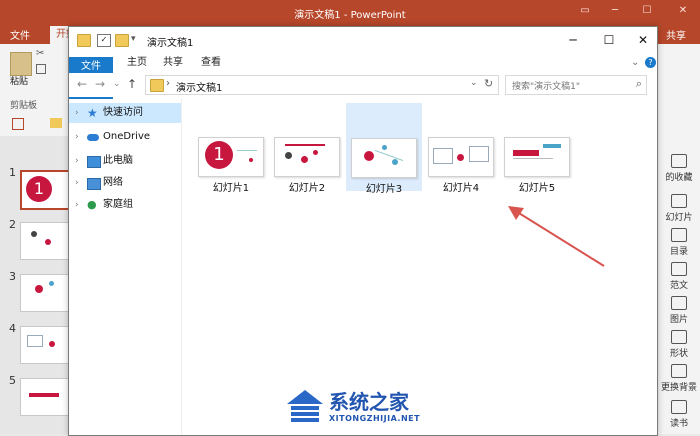 This screenshot has width=700, height=436. Describe the element at coordinates (118, 160) in the screenshot. I see `nav-label: 此电脑` at that location.